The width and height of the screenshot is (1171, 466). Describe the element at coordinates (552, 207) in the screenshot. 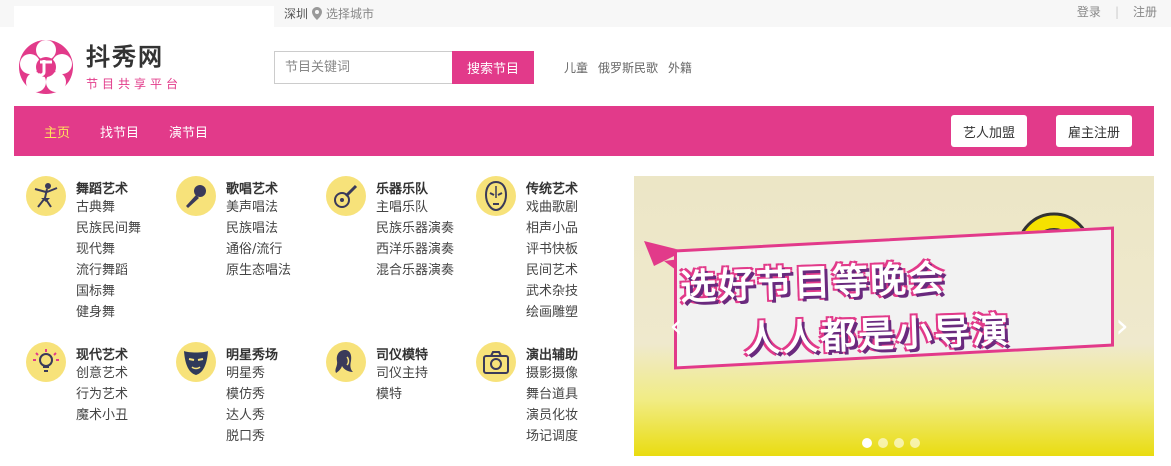

I see `category-link: 戏曲歌剧` at that location.